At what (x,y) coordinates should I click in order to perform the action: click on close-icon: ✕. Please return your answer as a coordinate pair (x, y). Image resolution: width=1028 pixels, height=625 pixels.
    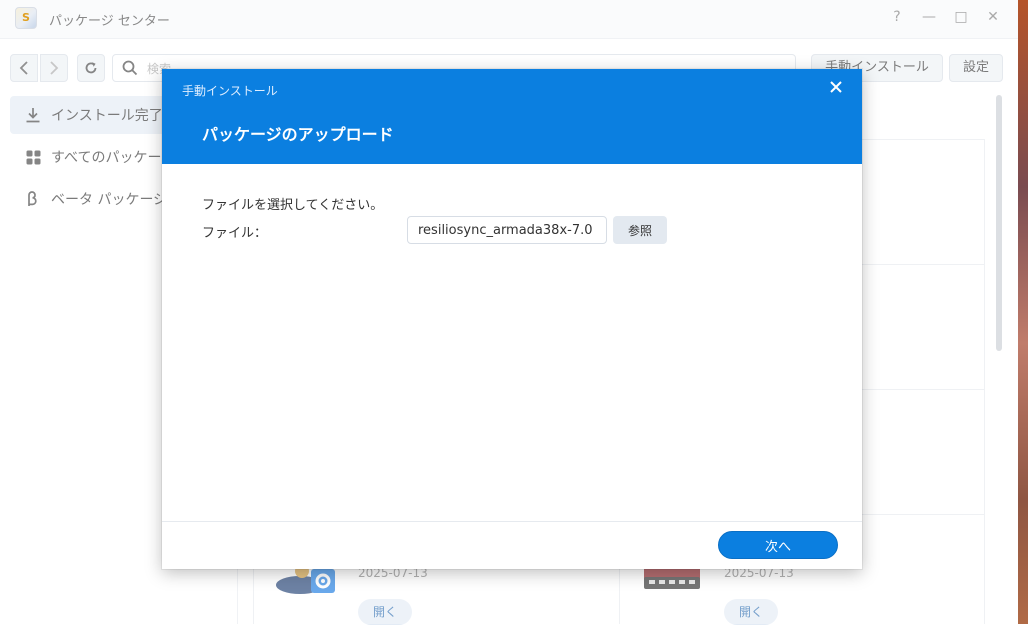
    Looking at the image, I should click on (993, 17).